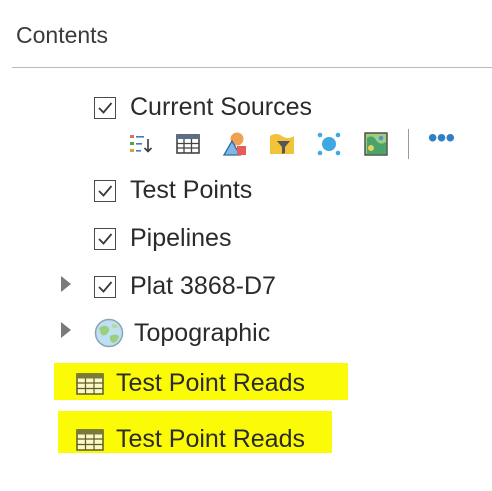  Describe the element at coordinates (181, 238) in the screenshot. I see `layer-label: Pipelines` at that location.